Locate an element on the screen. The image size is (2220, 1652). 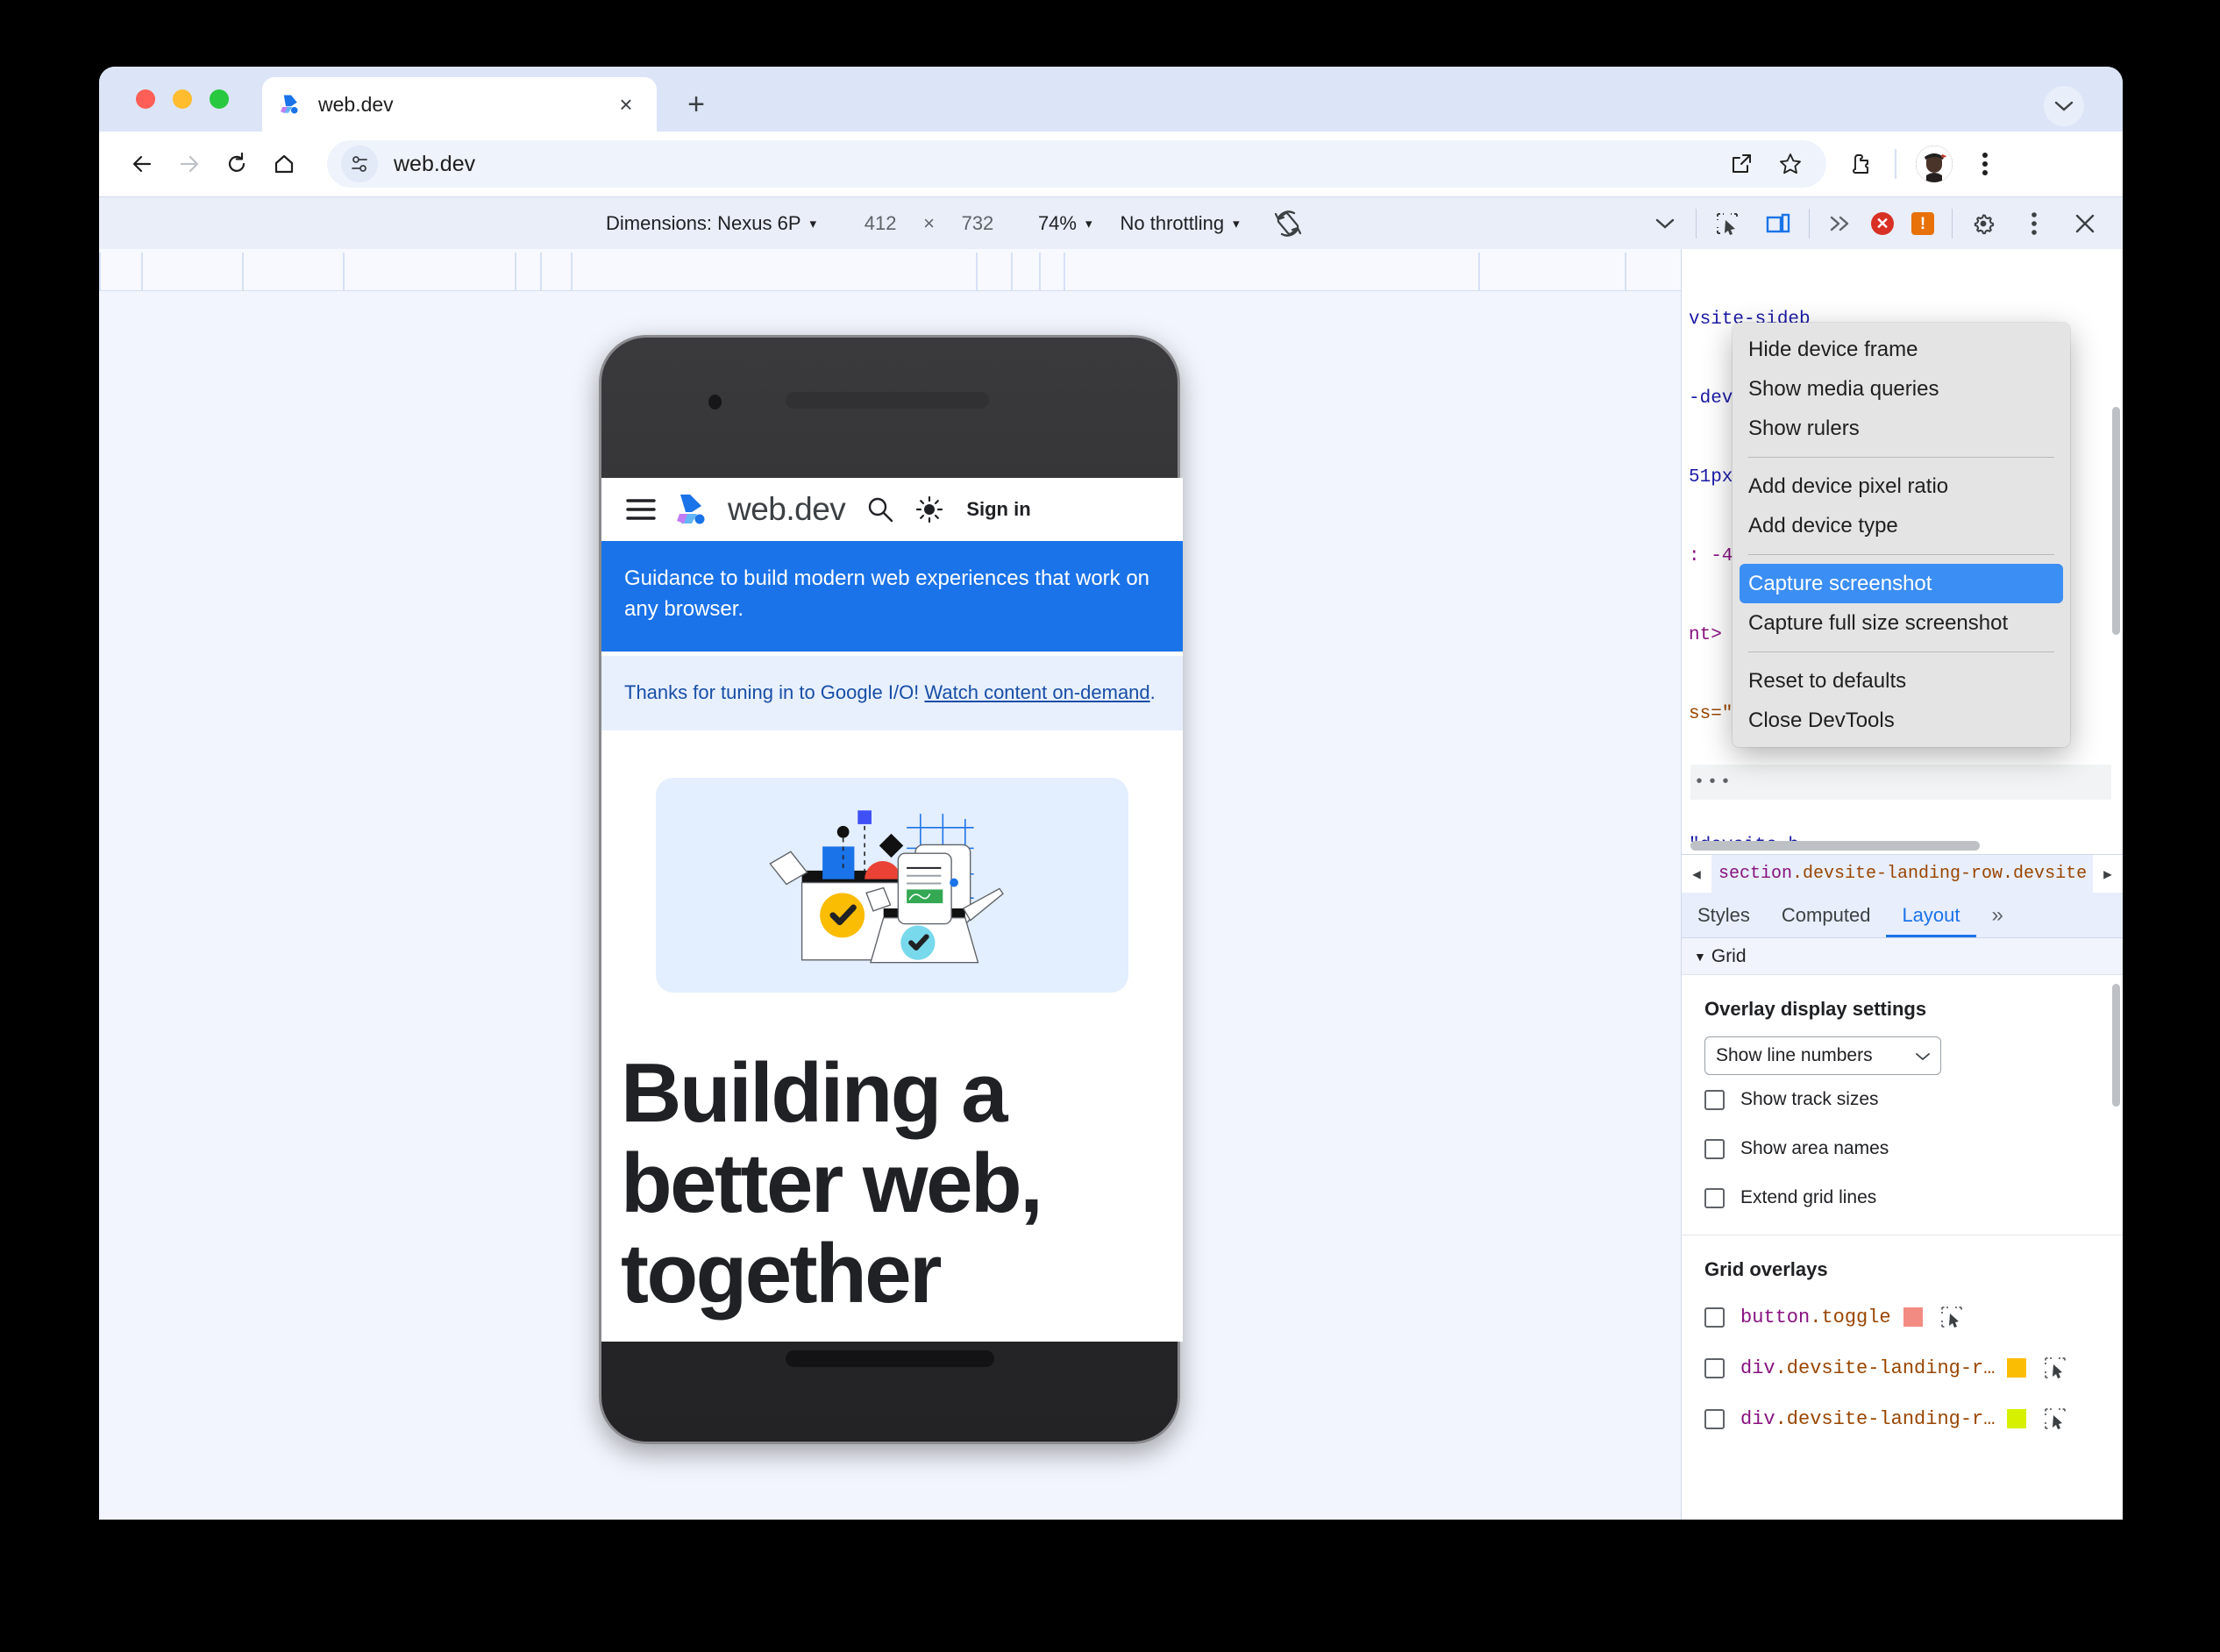
back-button is located at coordinates (142, 164).